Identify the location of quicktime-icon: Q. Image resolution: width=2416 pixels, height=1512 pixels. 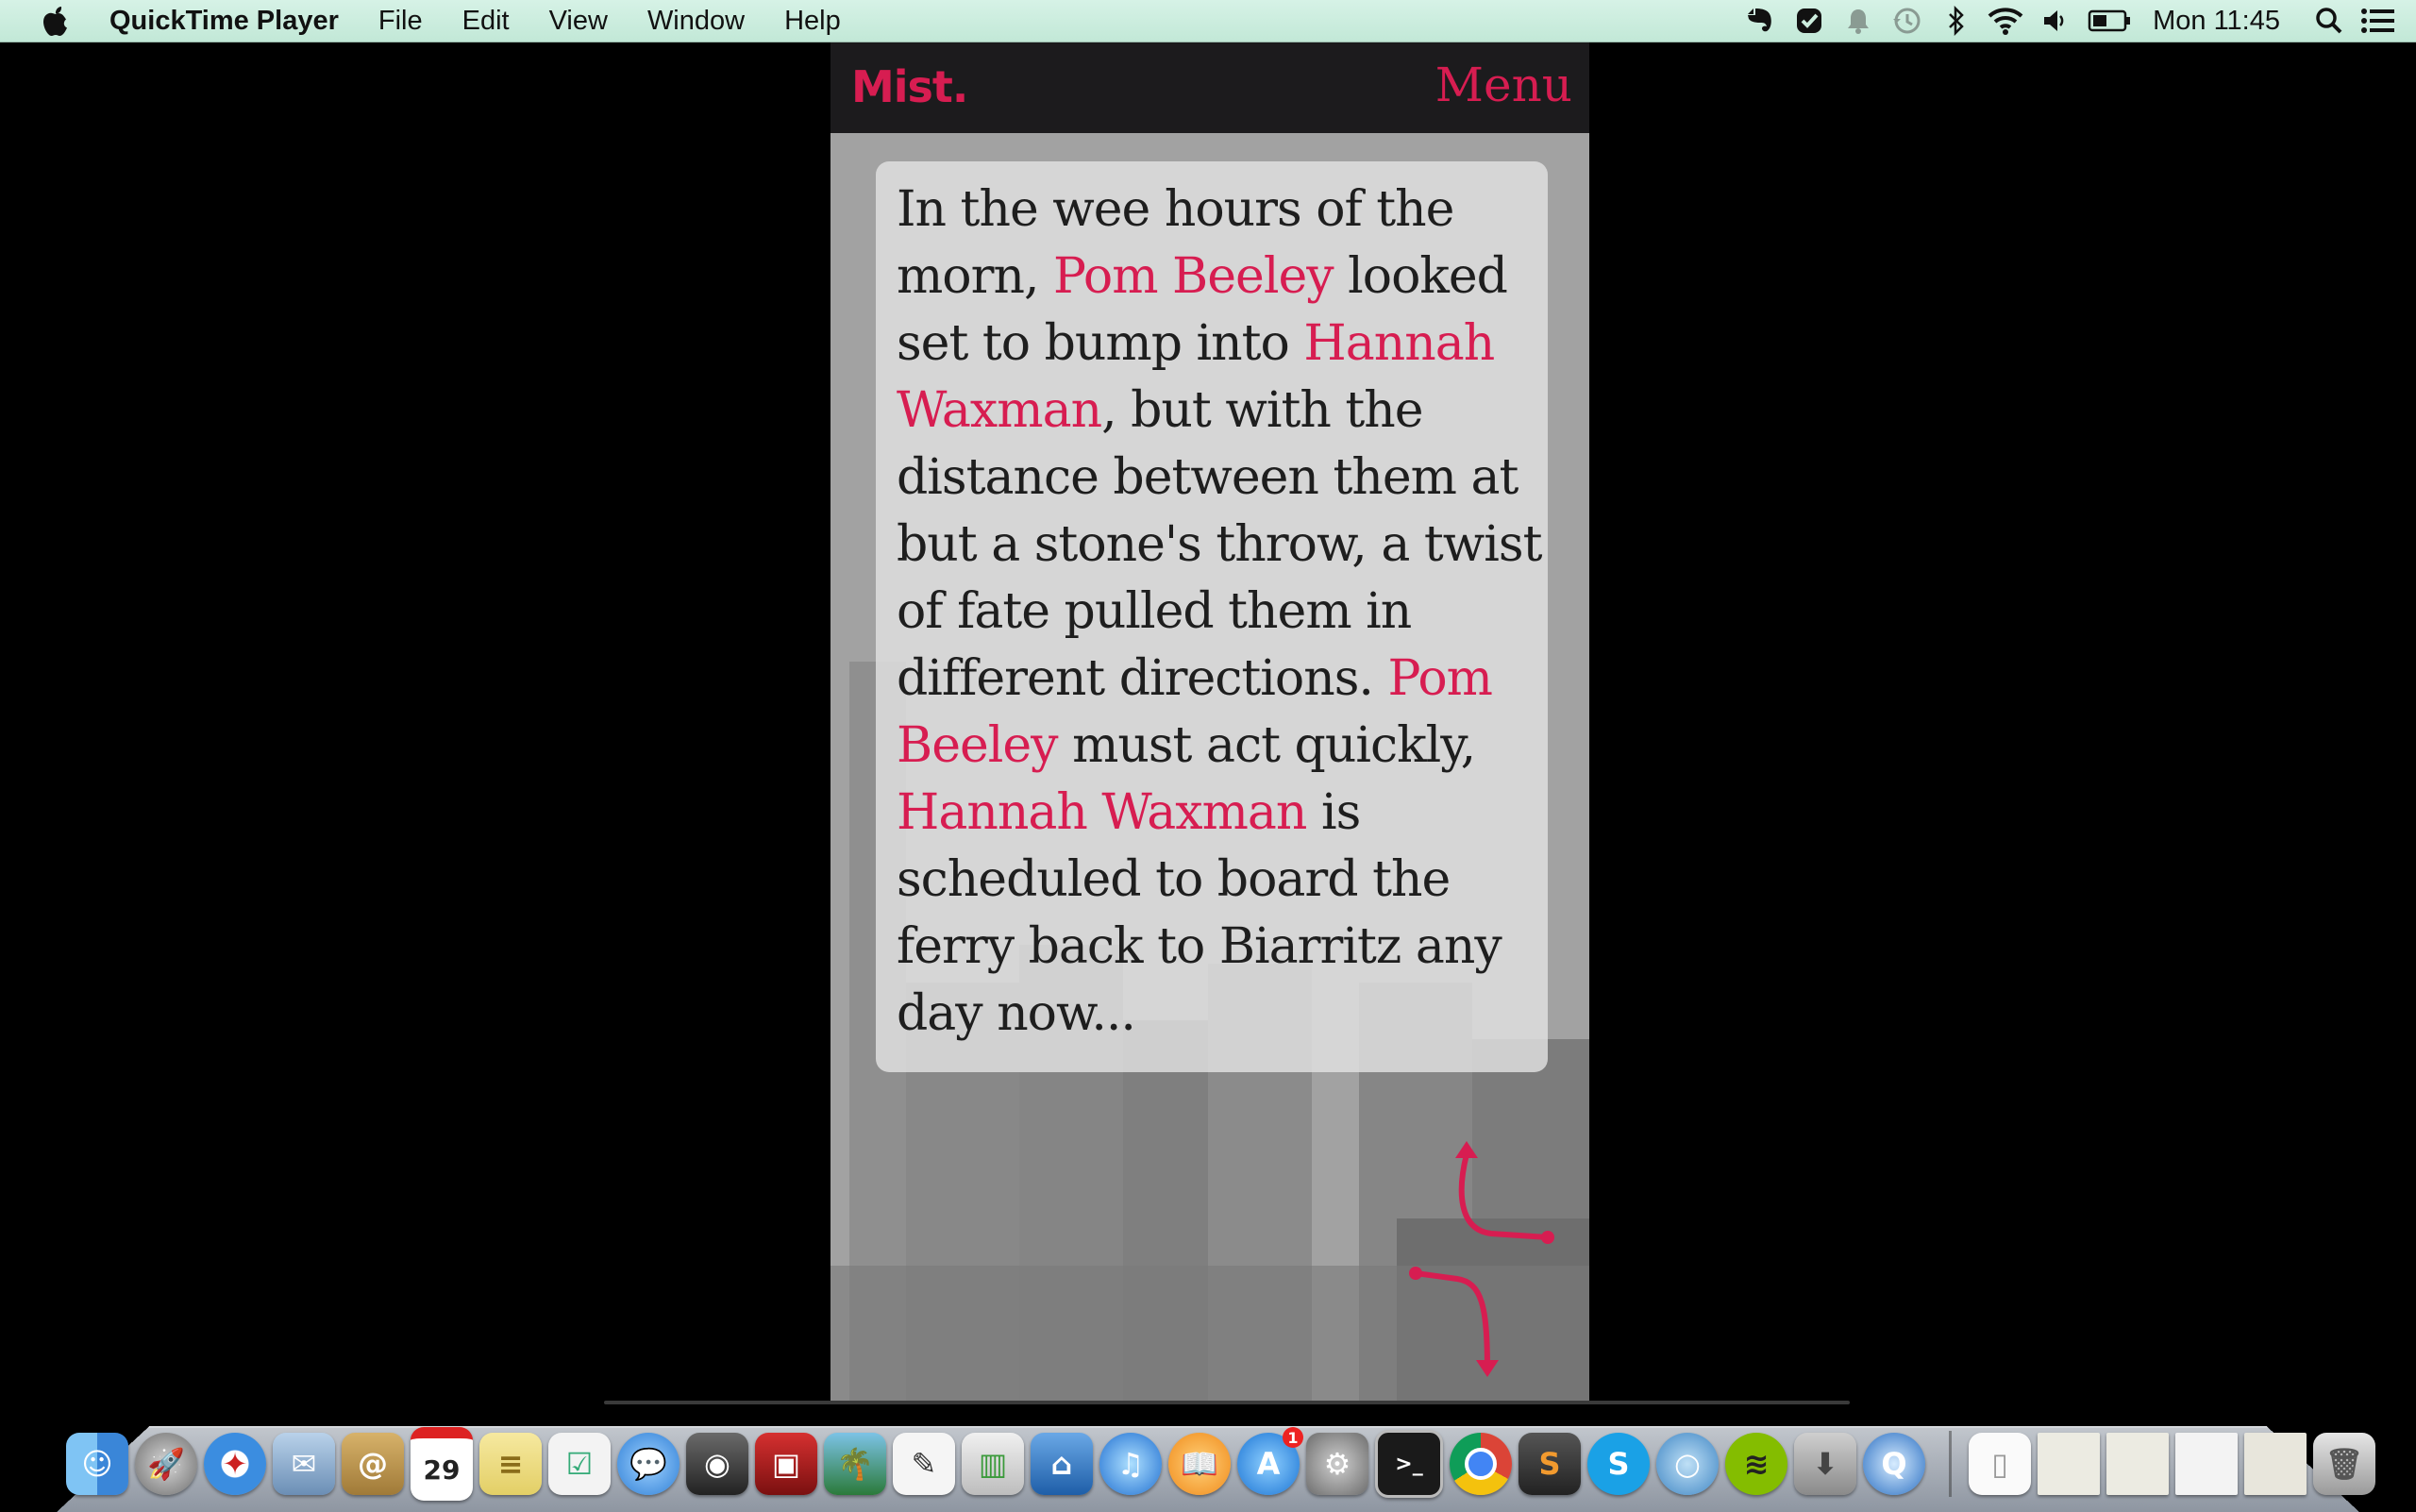
(1894, 1464).